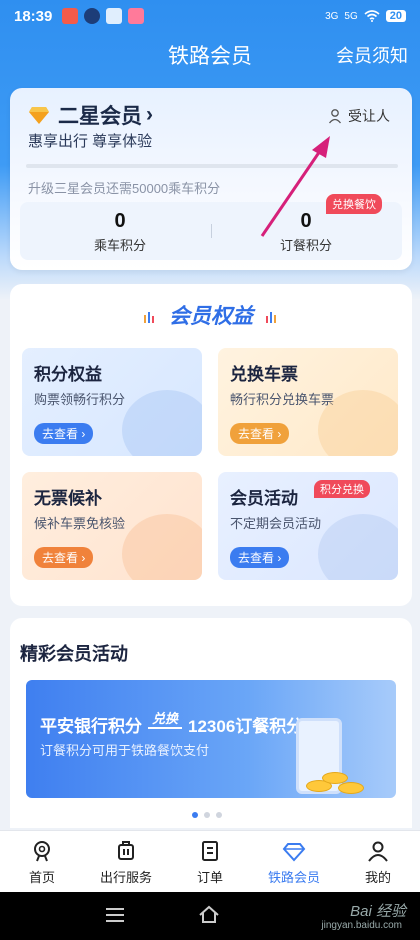 Image resolution: width=420 pixels, height=940 pixels. What do you see at coordinates (378, 911) in the screenshot?
I see `watermark-logo: Bai 经验` at bounding box center [378, 911].